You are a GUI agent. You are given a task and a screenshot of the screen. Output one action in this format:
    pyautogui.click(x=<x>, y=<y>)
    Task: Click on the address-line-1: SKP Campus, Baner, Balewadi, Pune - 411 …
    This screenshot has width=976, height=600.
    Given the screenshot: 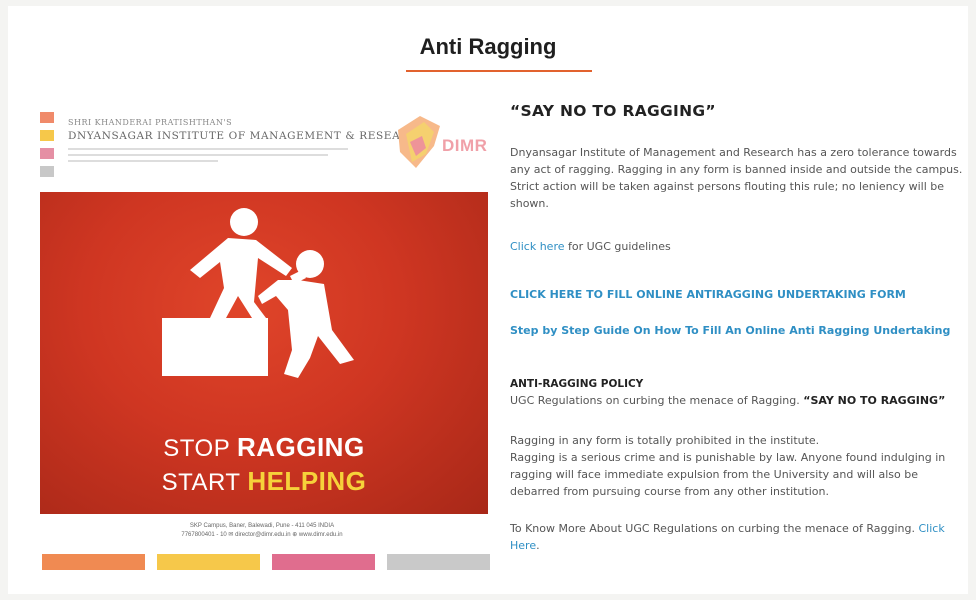 What is the action you would take?
    pyautogui.click(x=262, y=526)
    